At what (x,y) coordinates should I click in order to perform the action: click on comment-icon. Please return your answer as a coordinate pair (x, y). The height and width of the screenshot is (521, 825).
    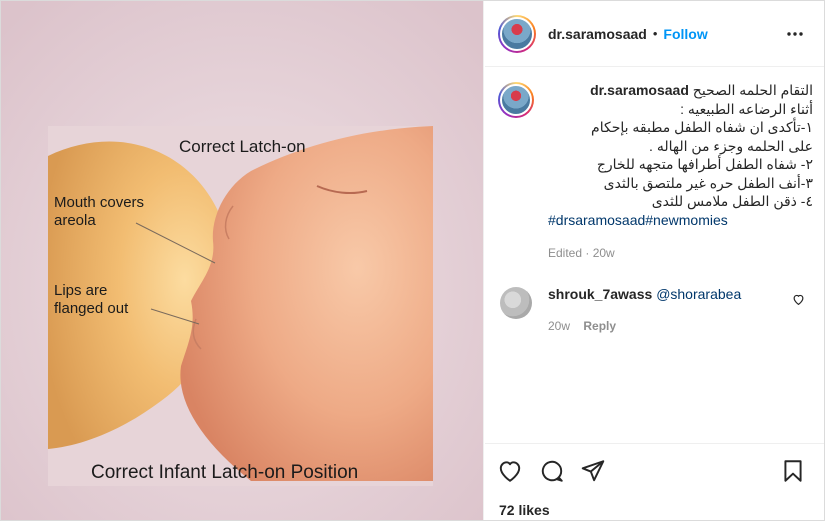
    Looking at the image, I should click on (552, 471).